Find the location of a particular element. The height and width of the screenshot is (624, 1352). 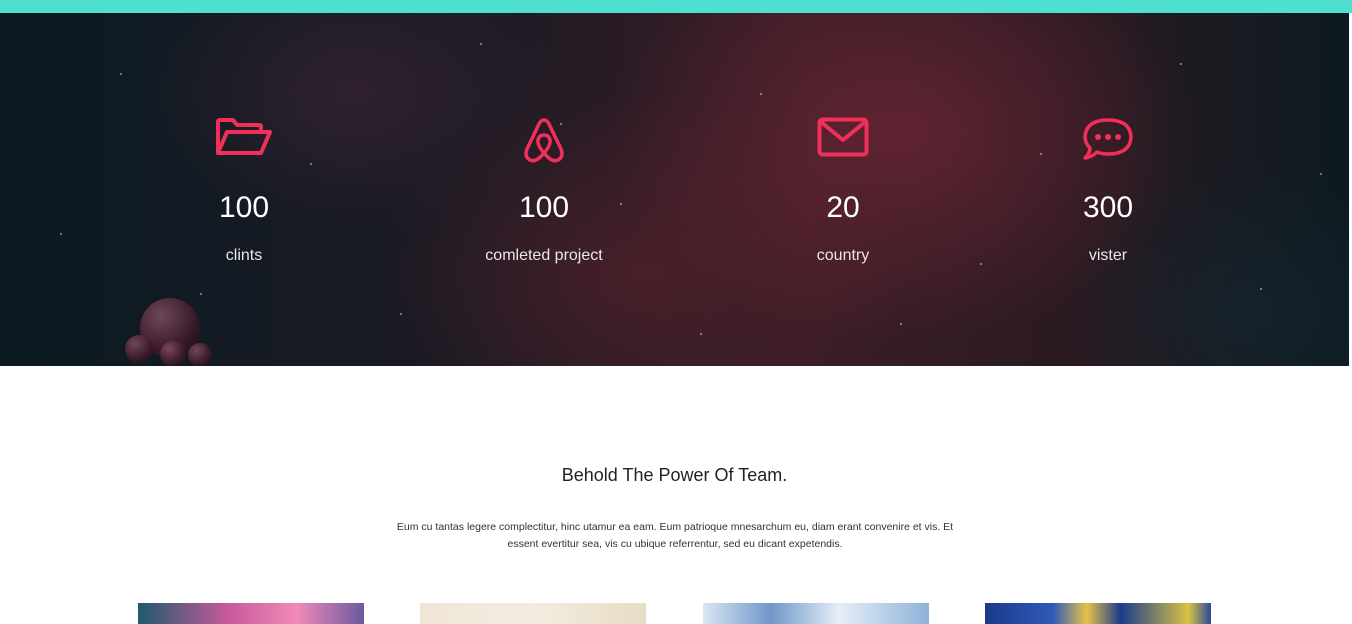

stat-number: 20 is located at coordinates (843, 207).